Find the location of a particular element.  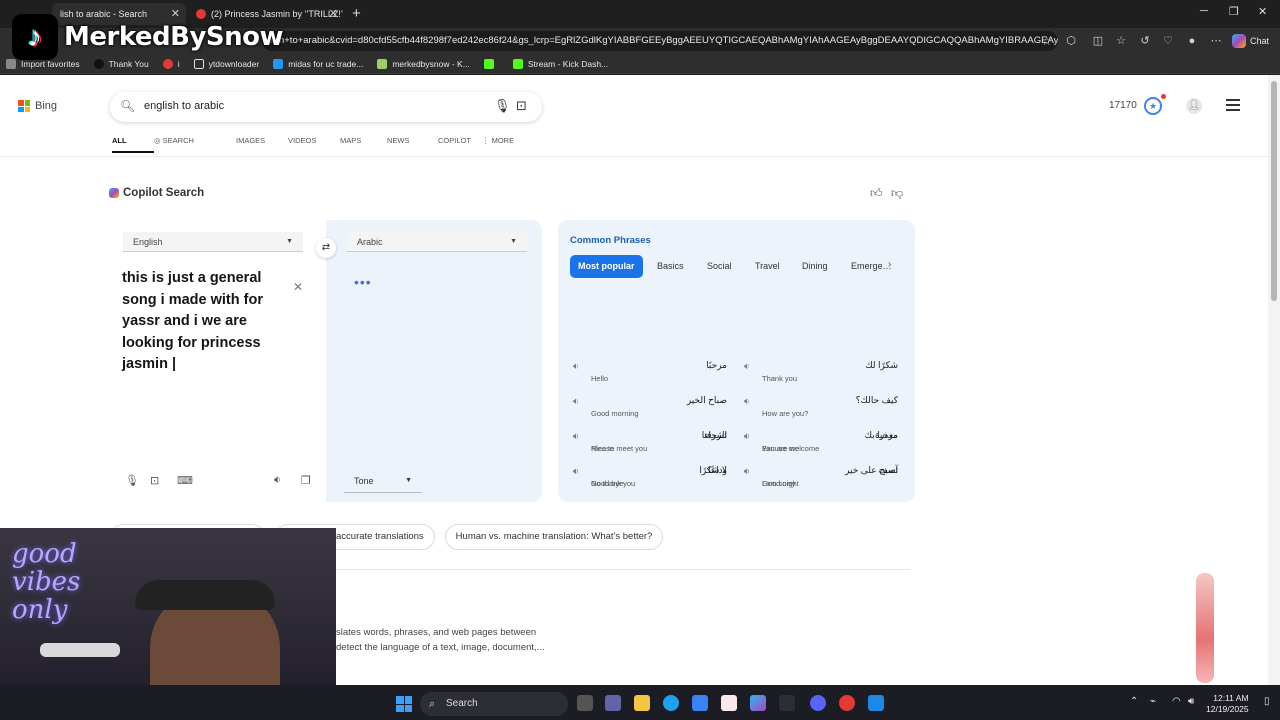

phrase-item: 🔉︎ آسف I am sorry is located at coordinates (824, 480).